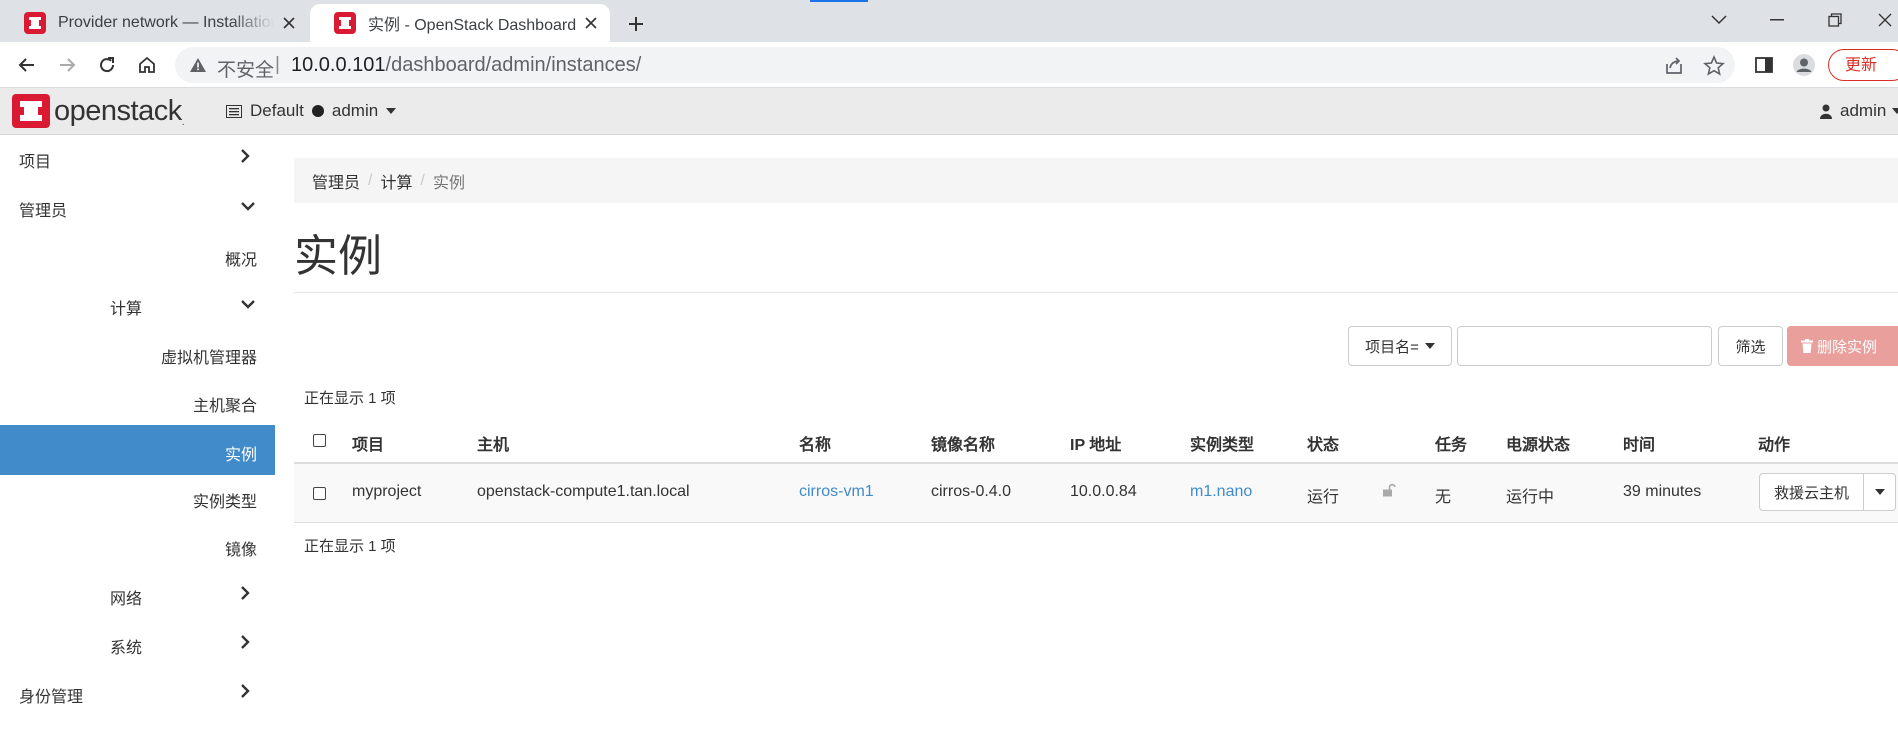  What do you see at coordinates (368, 443) in the screenshot?
I see `col-header-project: 项目` at bounding box center [368, 443].